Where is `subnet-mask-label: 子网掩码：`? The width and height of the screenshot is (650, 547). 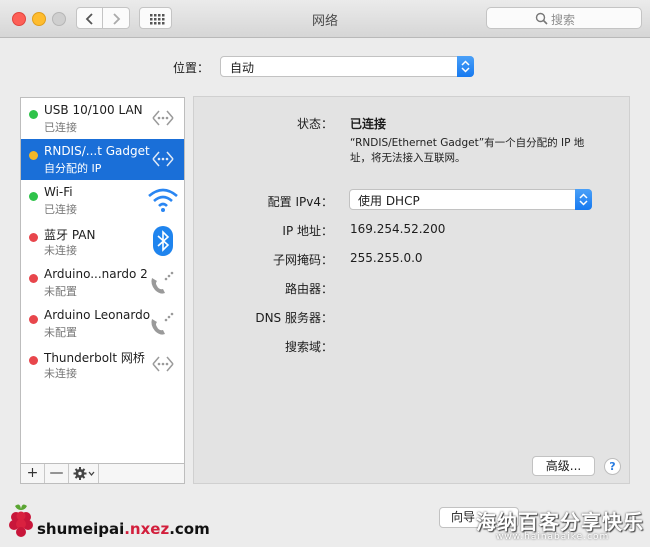 subnet-mask-label: 子网掩码： is located at coordinates (302, 260).